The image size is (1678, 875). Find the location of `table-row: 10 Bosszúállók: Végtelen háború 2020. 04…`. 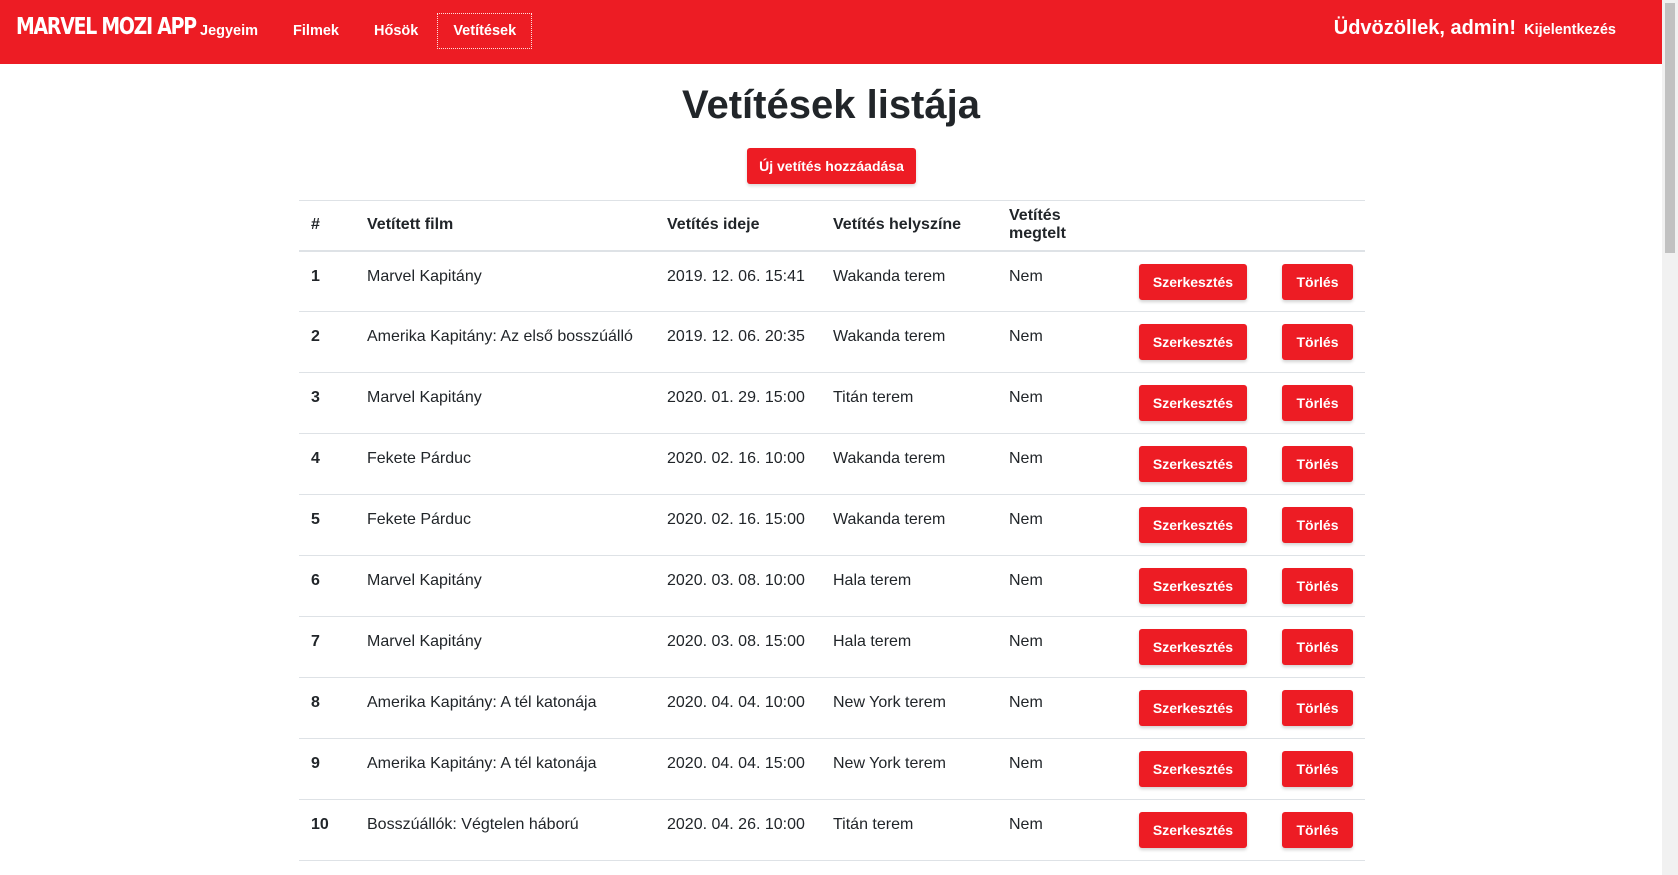

table-row: 10 Bosszúállók: Végtelen háború 2020. 04… is located at coordinates (832, 830).